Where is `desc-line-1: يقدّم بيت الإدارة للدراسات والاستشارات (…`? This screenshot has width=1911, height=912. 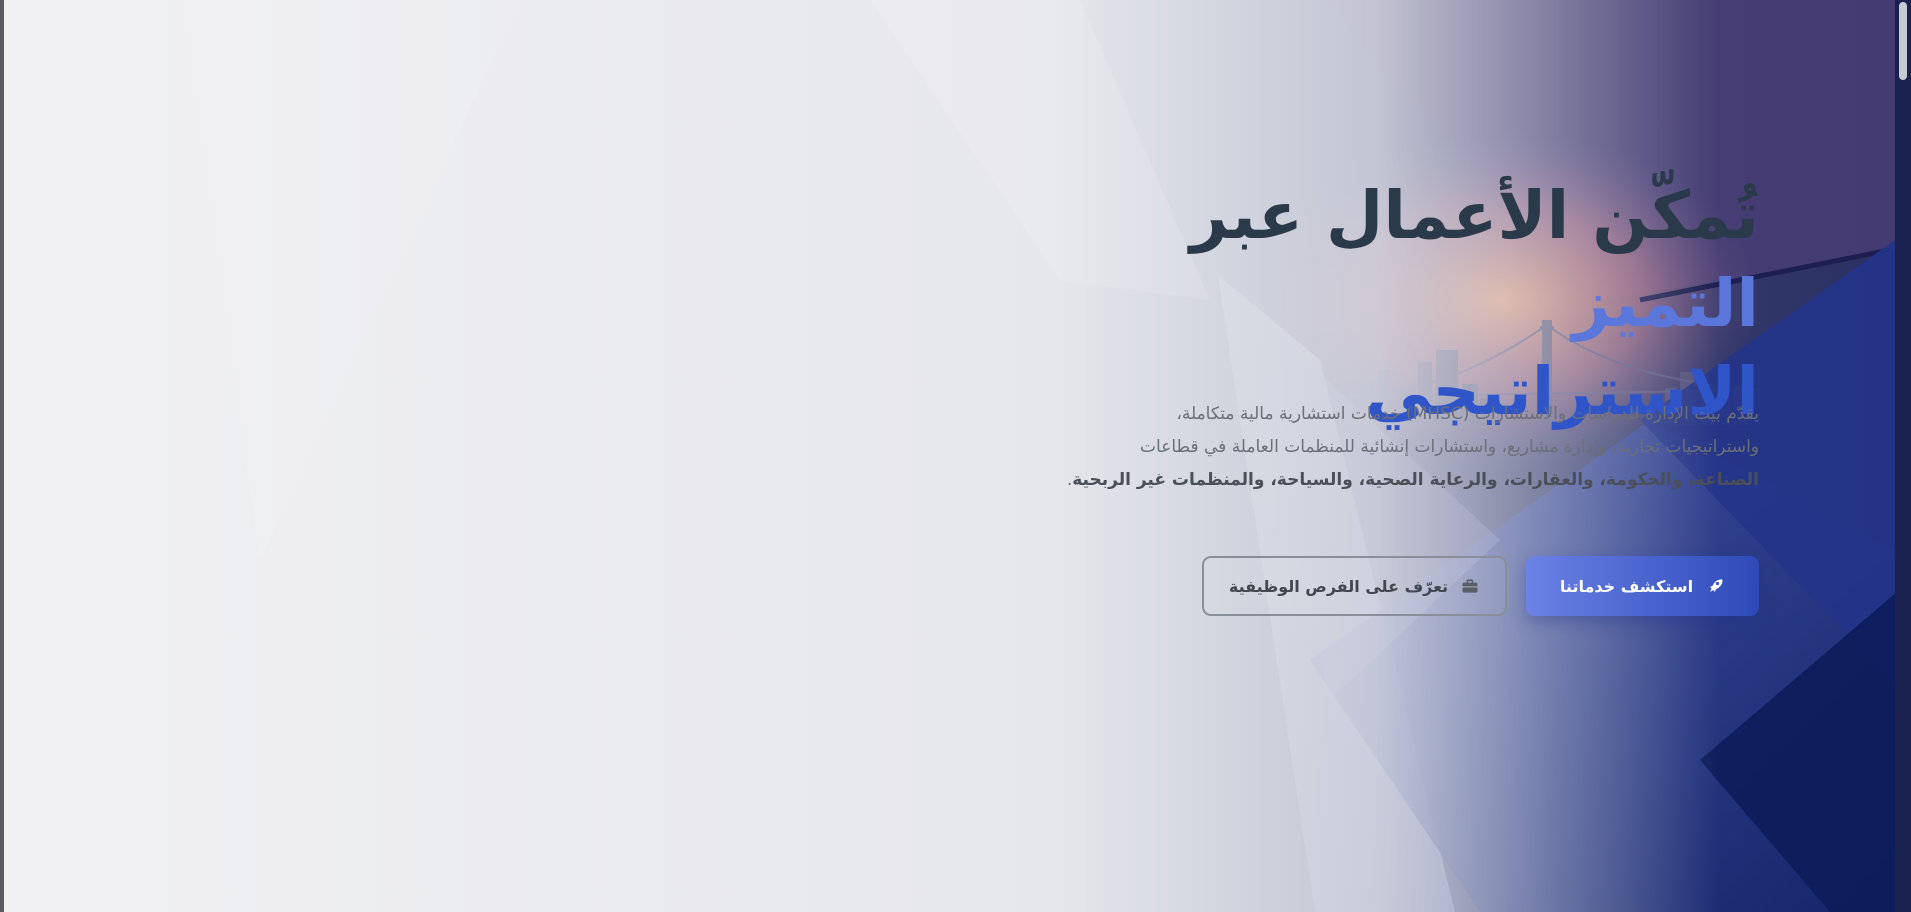 desc-line-1: يقدّم بيت الإدارة للدراسات والاستشارات (… is located at coordinates (1467, 414).